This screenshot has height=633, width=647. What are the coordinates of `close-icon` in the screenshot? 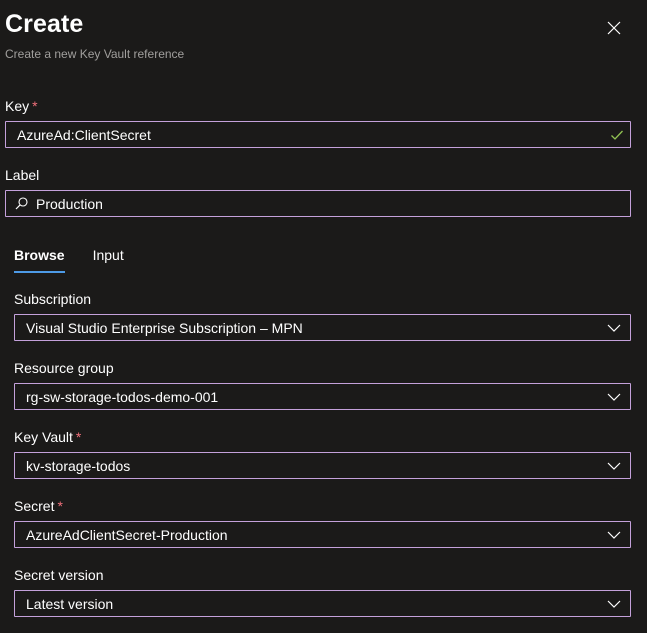 It's located at (614, 28).